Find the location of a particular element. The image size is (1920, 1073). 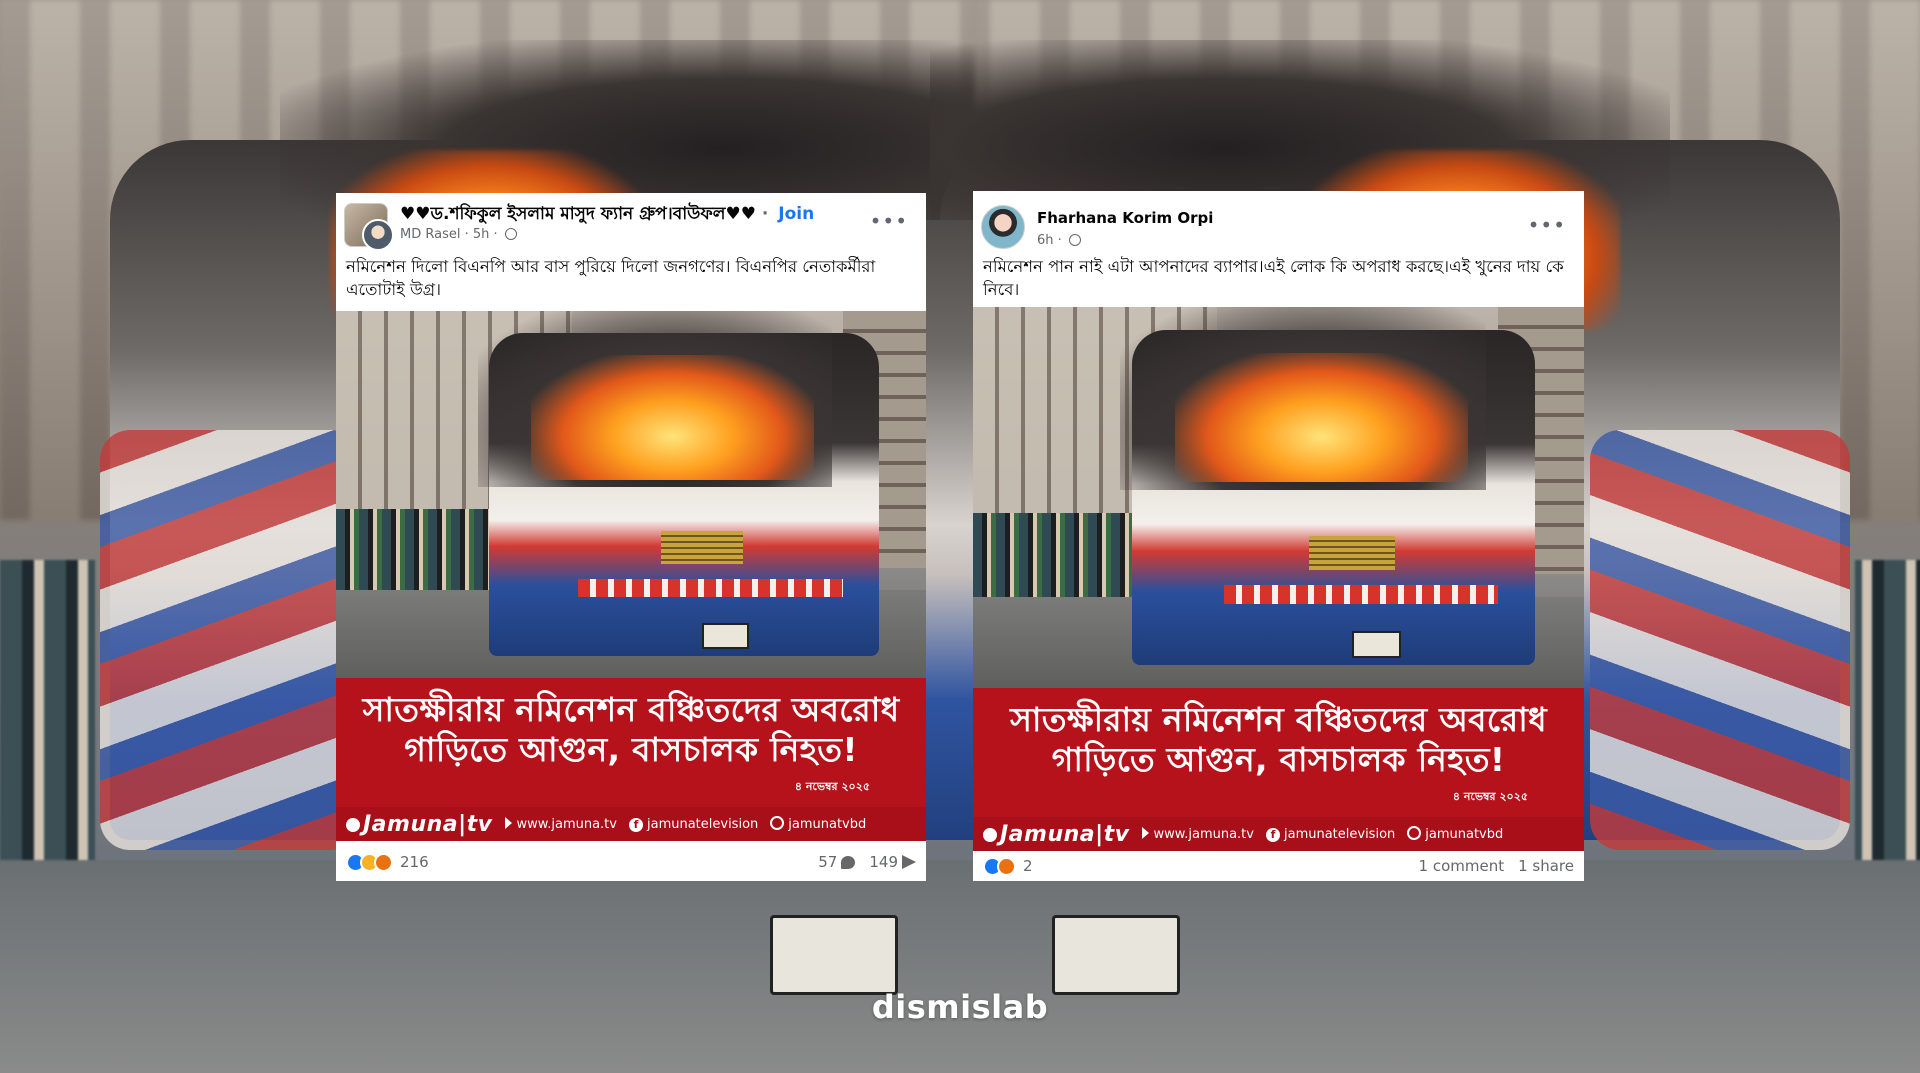

dismislab-watermark: dismislab is located at coordinates (960, 1007).